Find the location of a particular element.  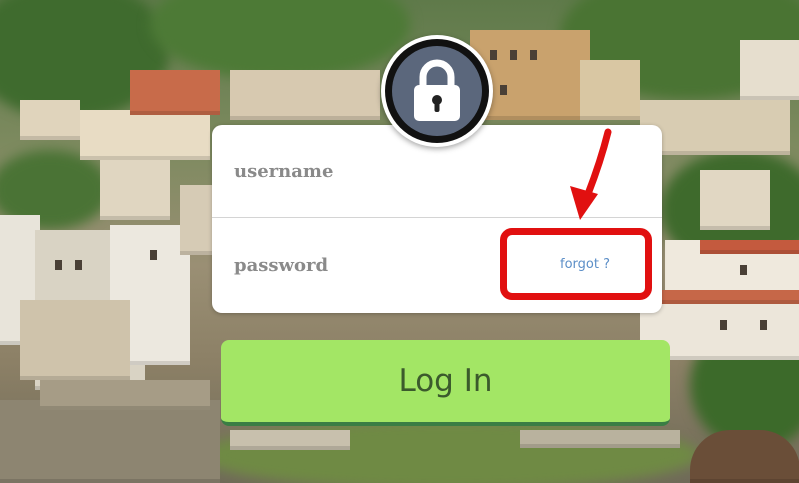

lock-icon is located at coordinates (437, 90).